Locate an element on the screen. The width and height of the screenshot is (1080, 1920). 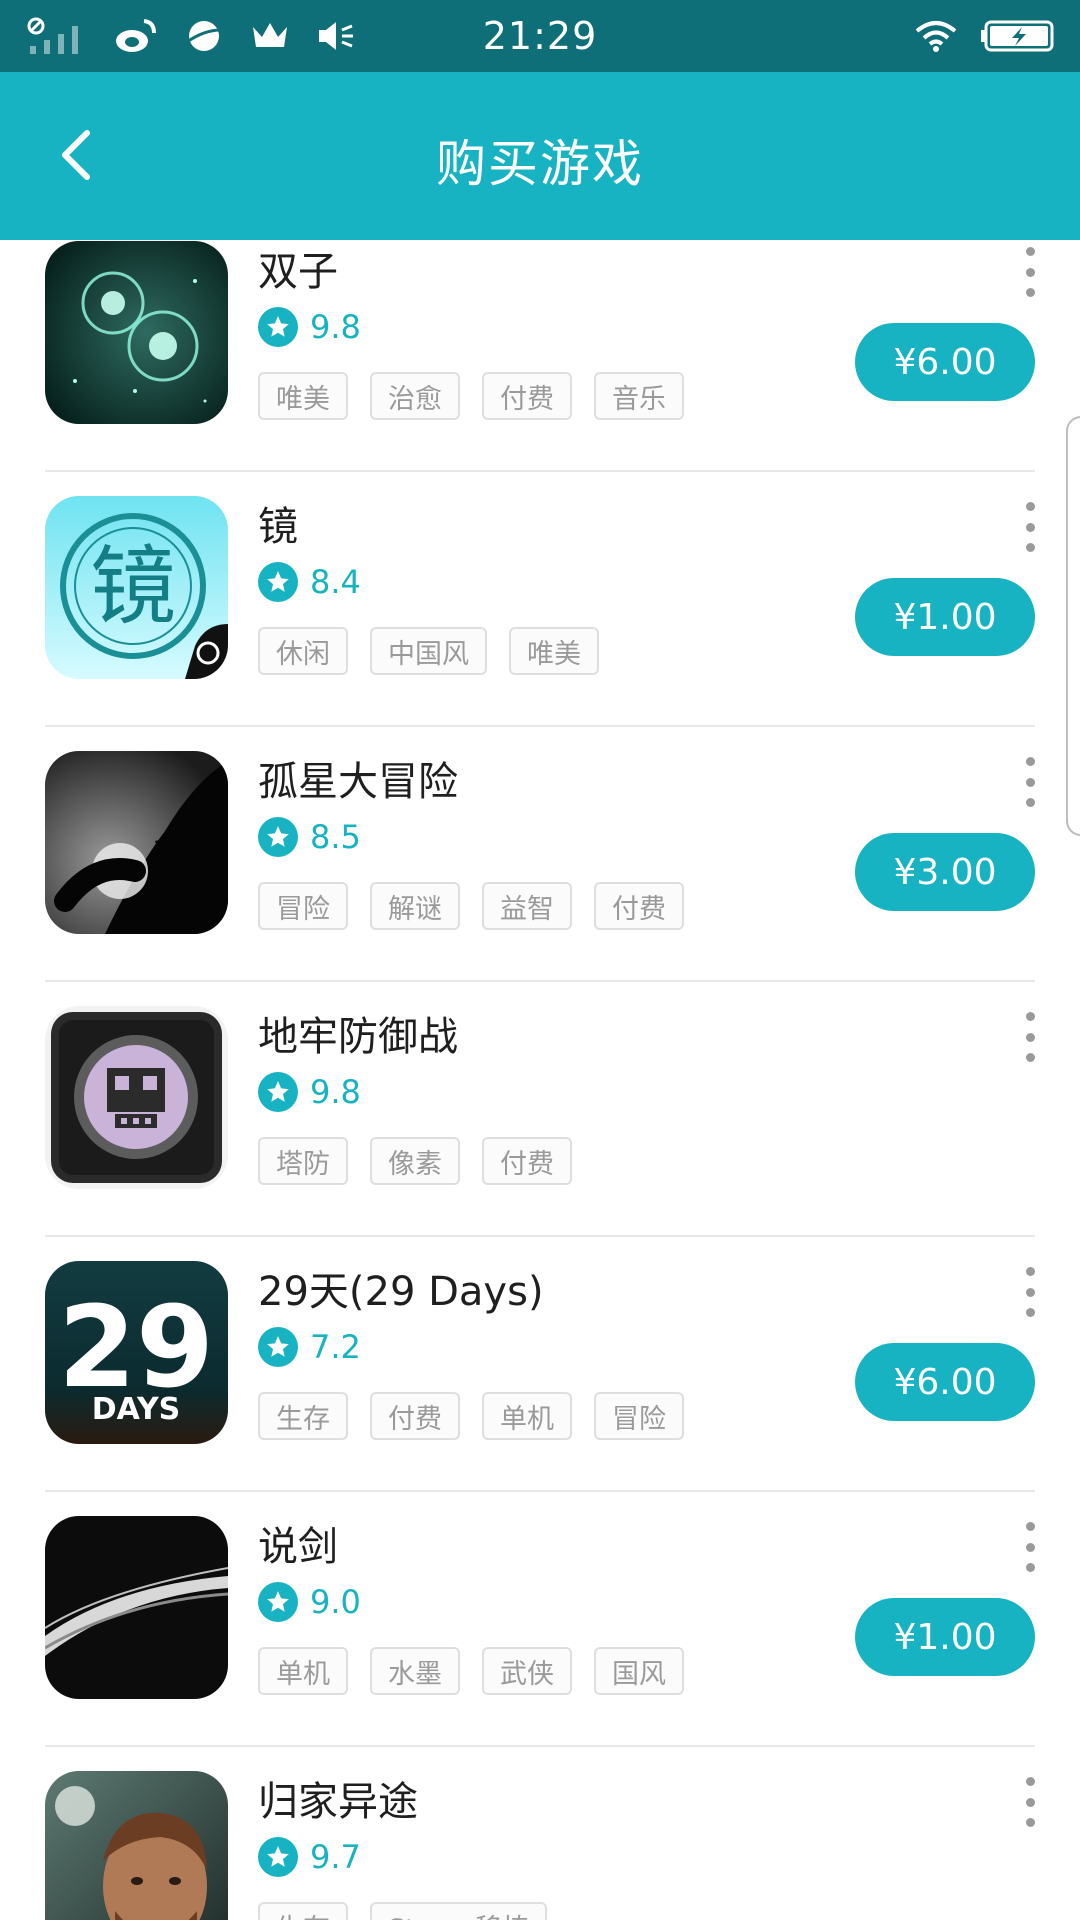
tag: 武侠 is located at coordinates (527, 1671).